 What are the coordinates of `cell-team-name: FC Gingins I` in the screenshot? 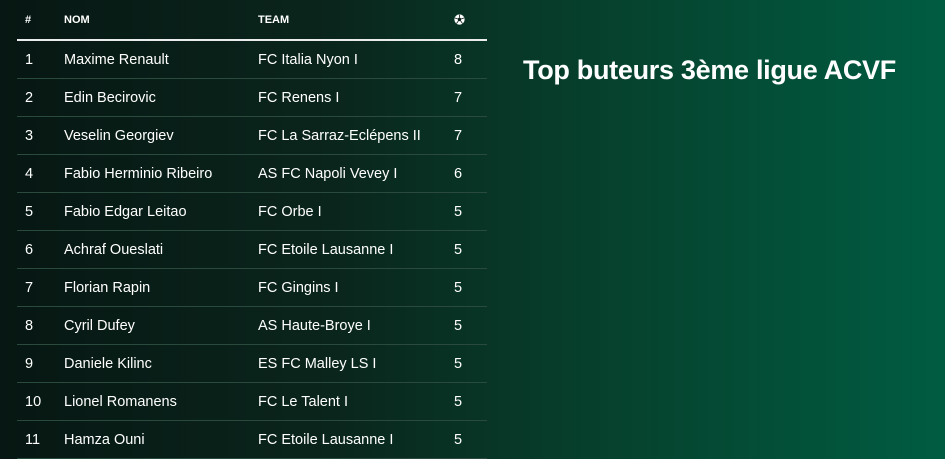 It's located at (356, 287).